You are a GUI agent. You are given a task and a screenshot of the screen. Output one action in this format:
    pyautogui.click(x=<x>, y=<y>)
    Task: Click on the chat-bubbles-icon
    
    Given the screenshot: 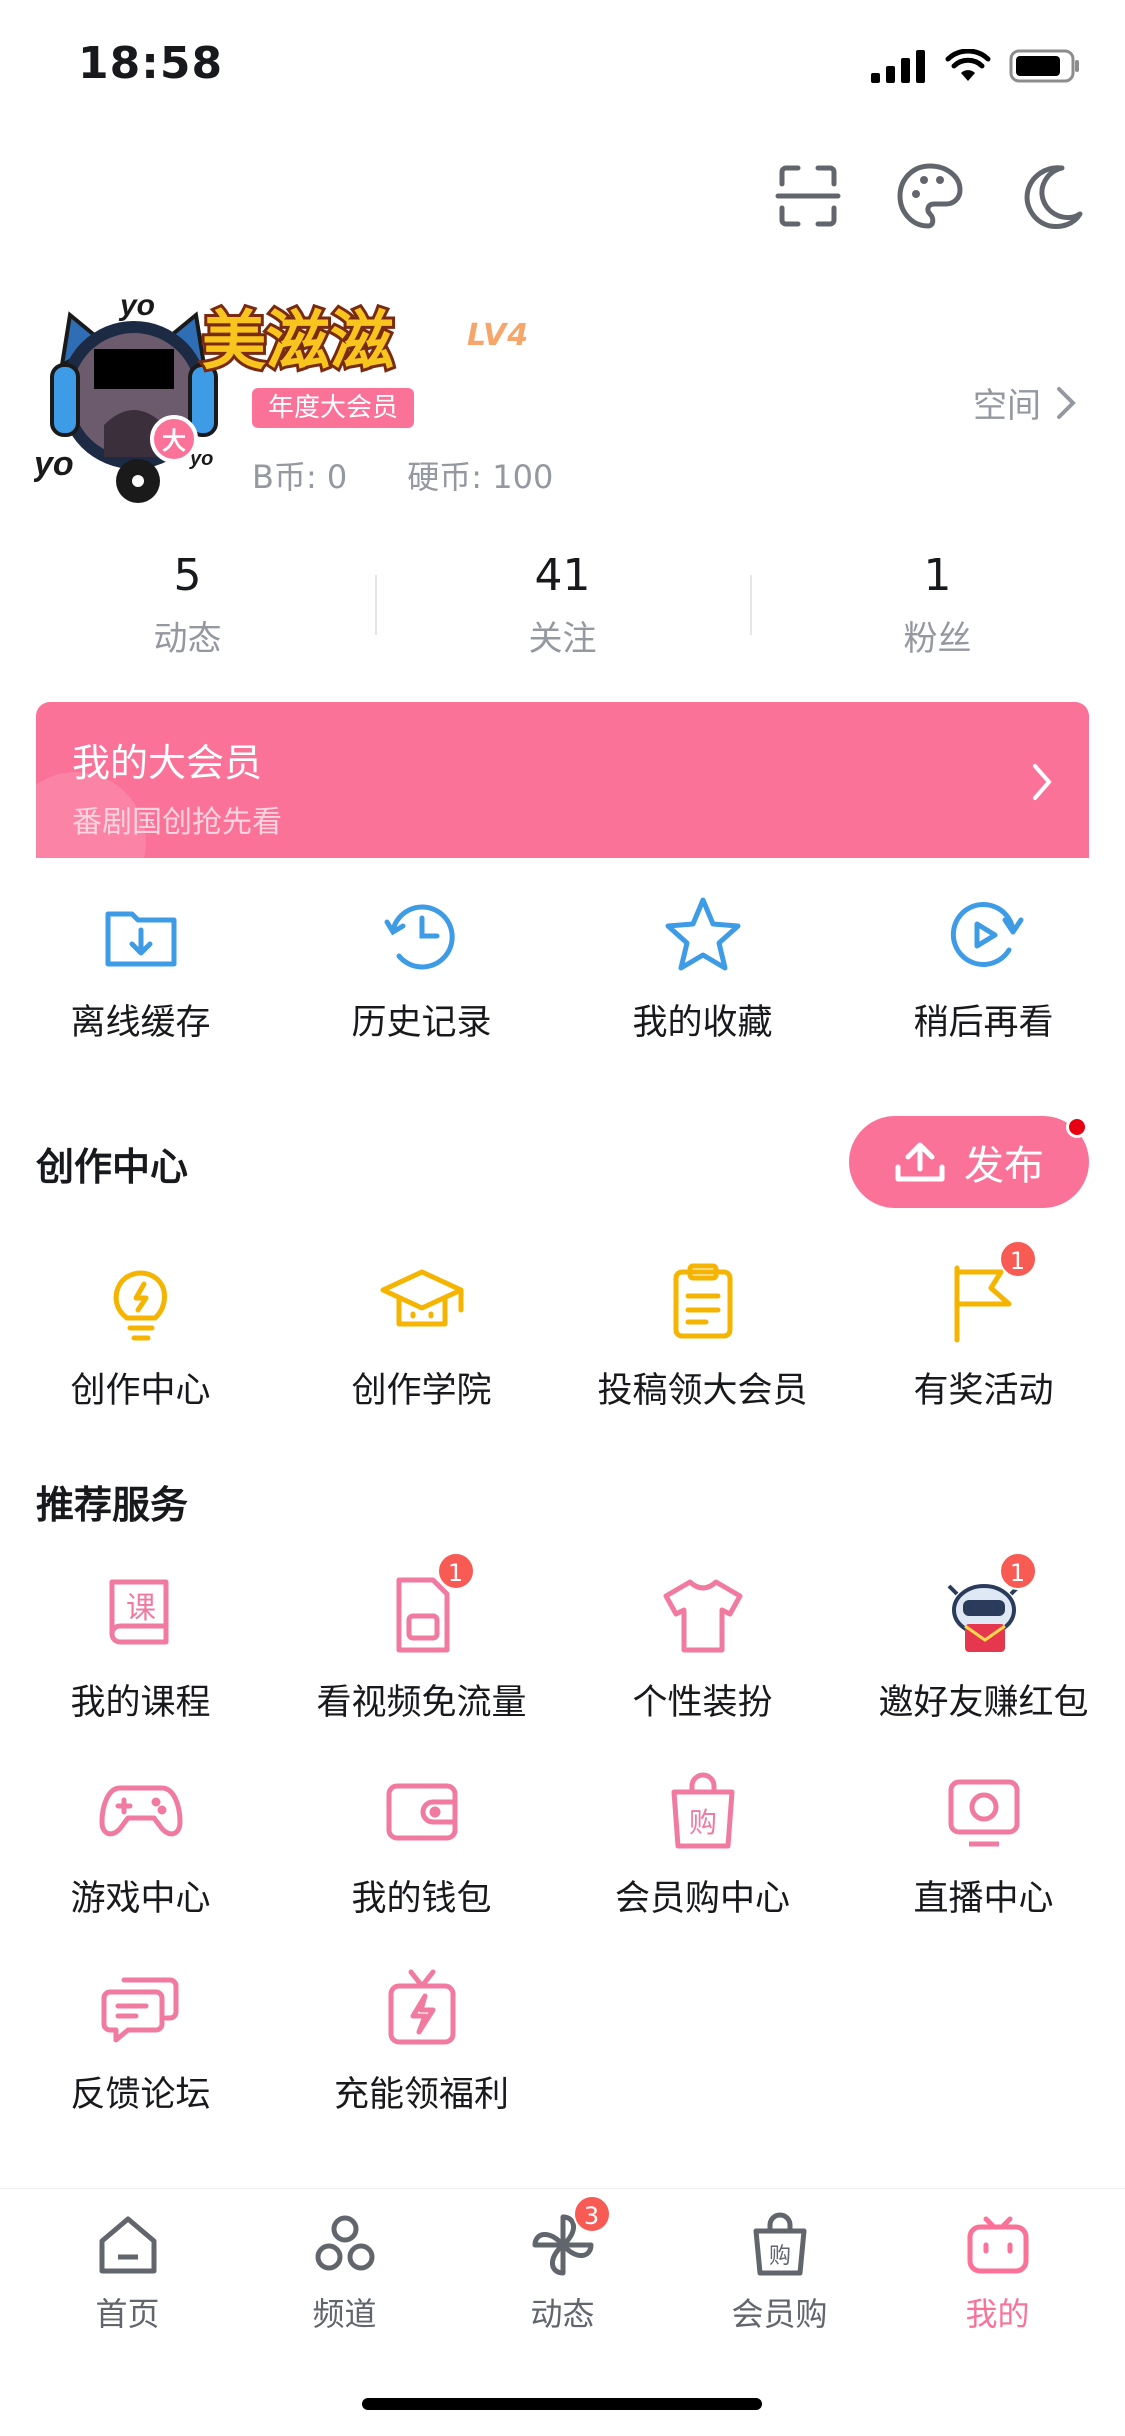 What is the action you would take?
    pyautogui.click(x=141, y=2007)
    